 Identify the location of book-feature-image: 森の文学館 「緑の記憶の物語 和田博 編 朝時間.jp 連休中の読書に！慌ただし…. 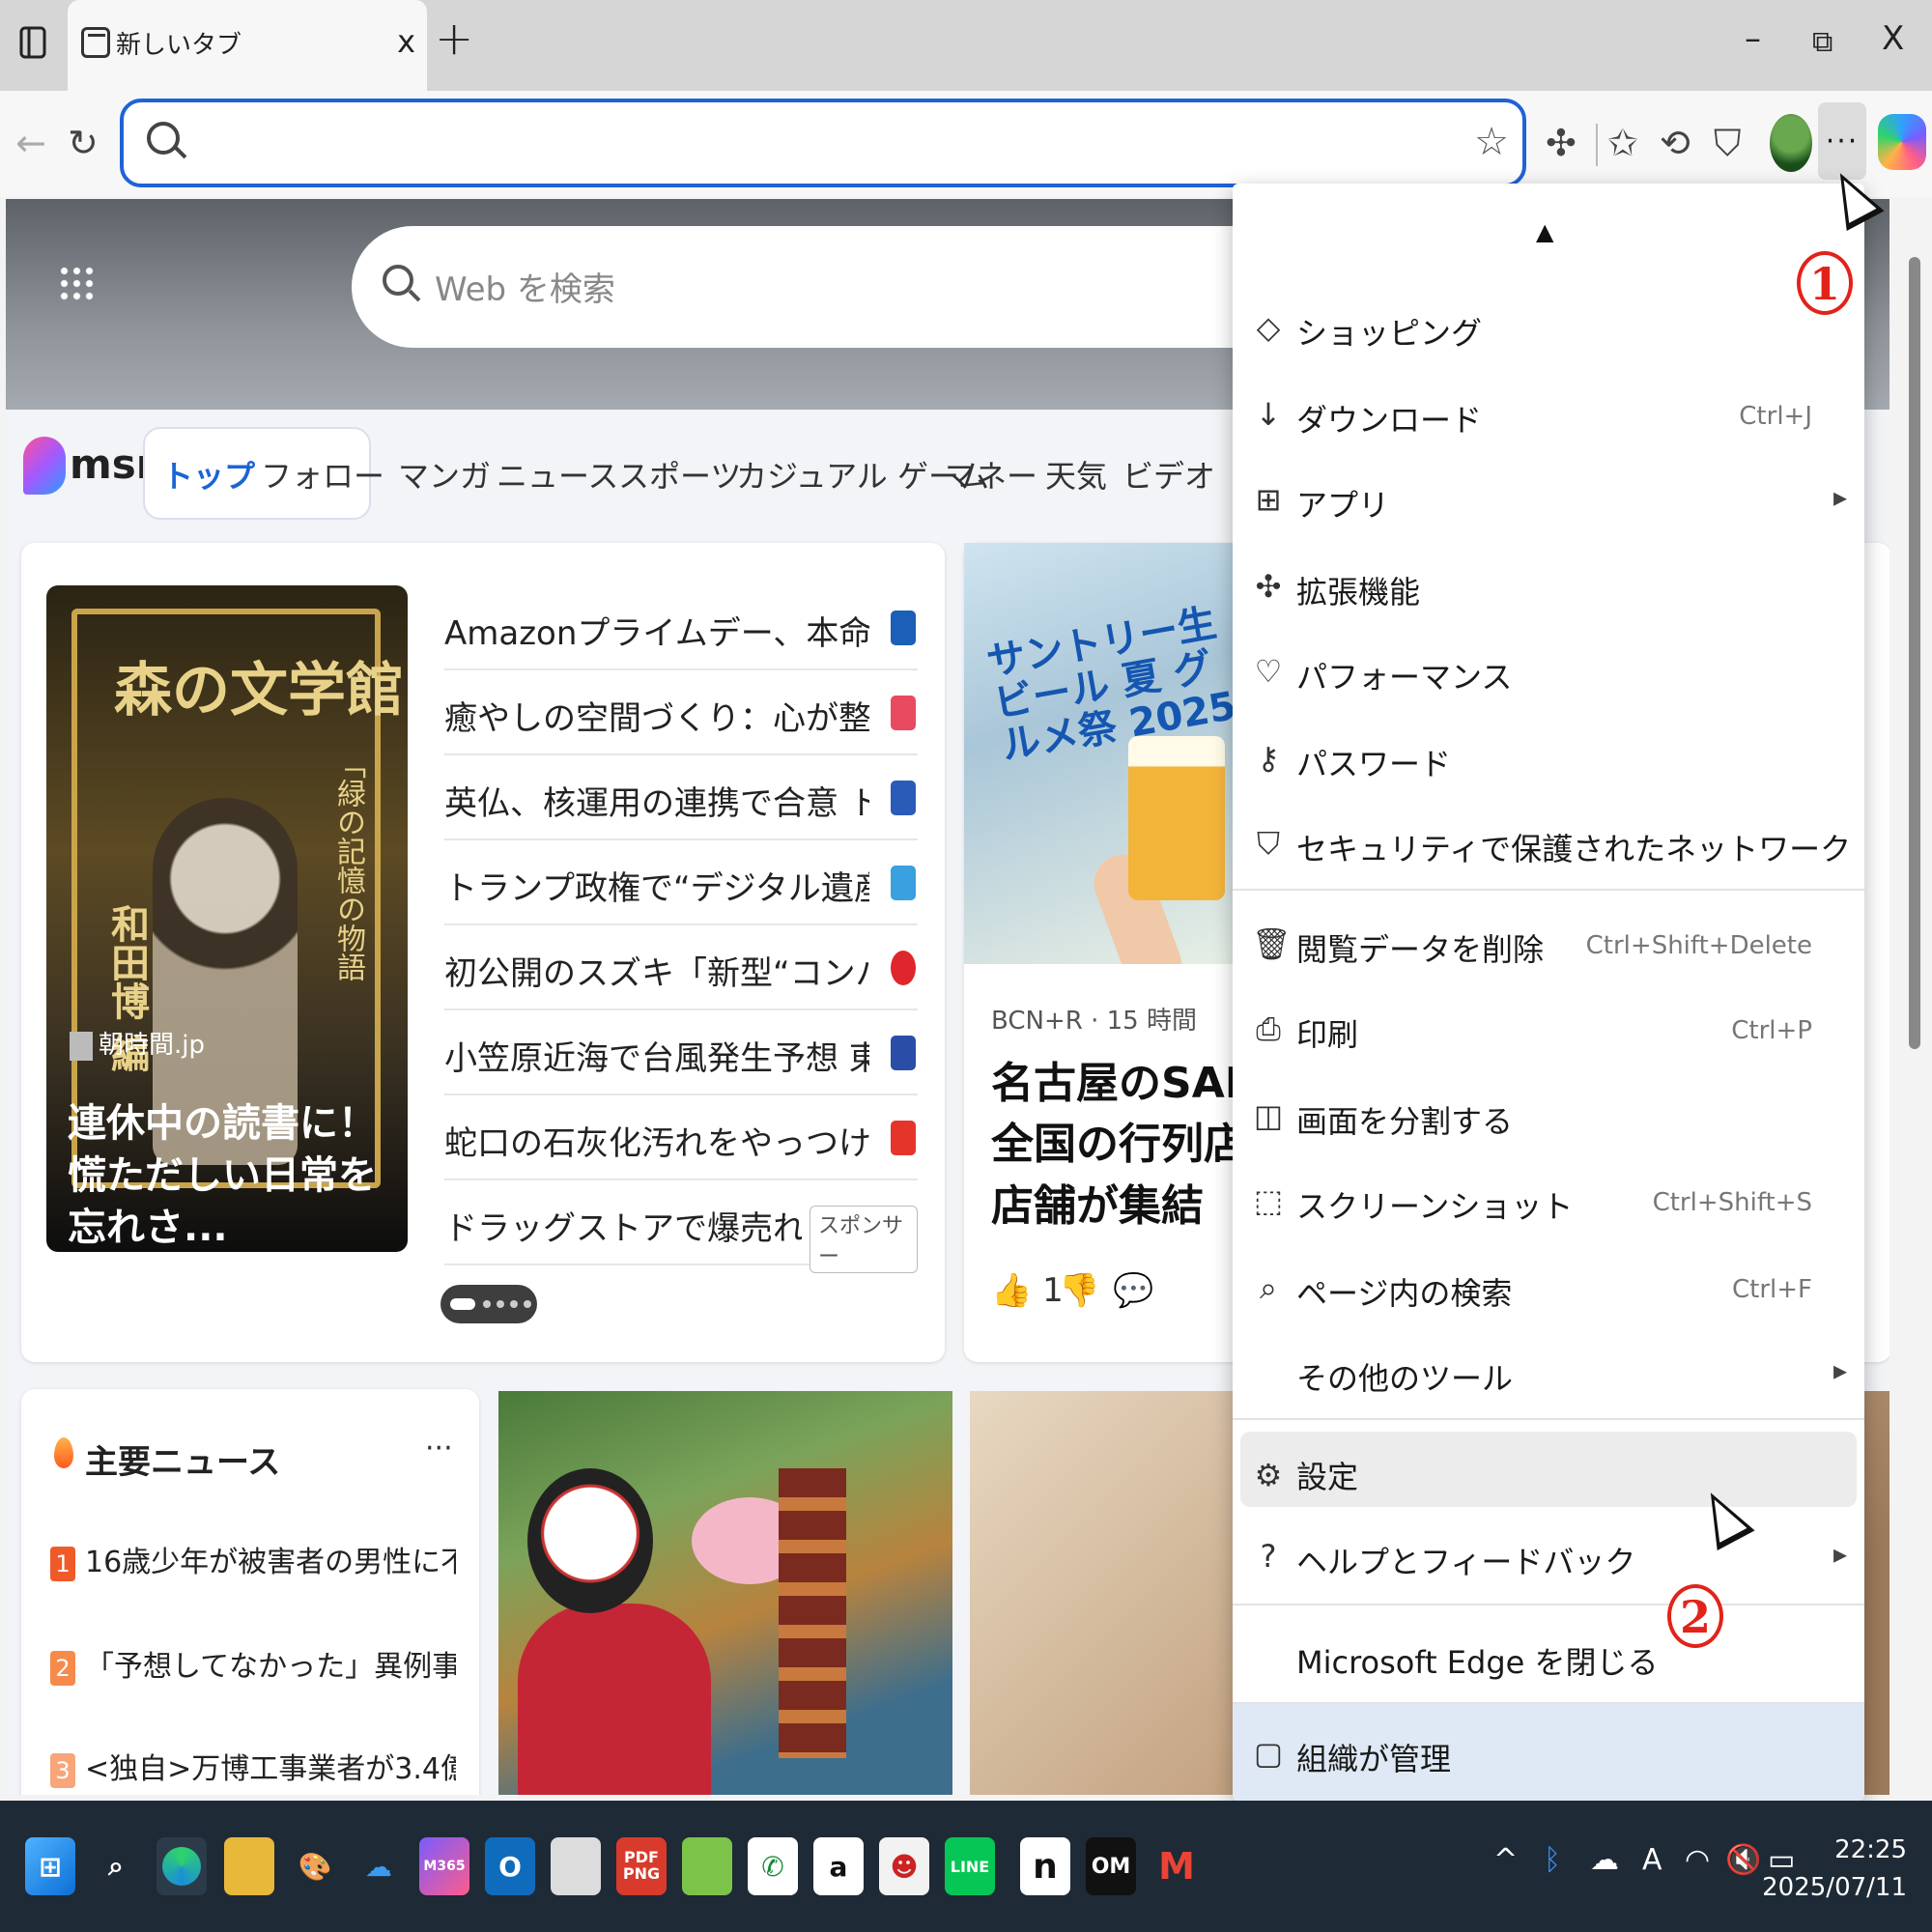
(227, 918).